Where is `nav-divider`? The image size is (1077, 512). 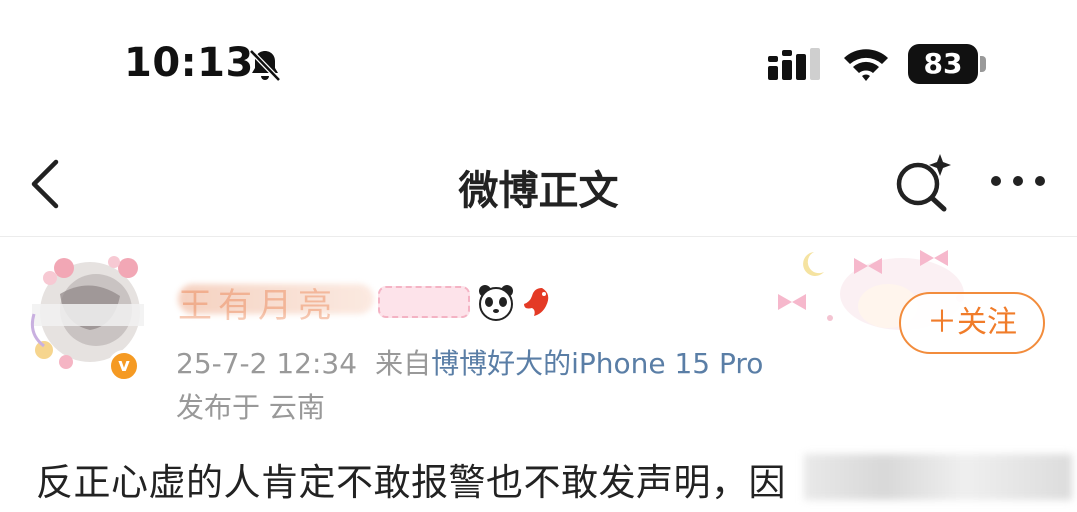 nav-divider is located at coordinates (538, 236).